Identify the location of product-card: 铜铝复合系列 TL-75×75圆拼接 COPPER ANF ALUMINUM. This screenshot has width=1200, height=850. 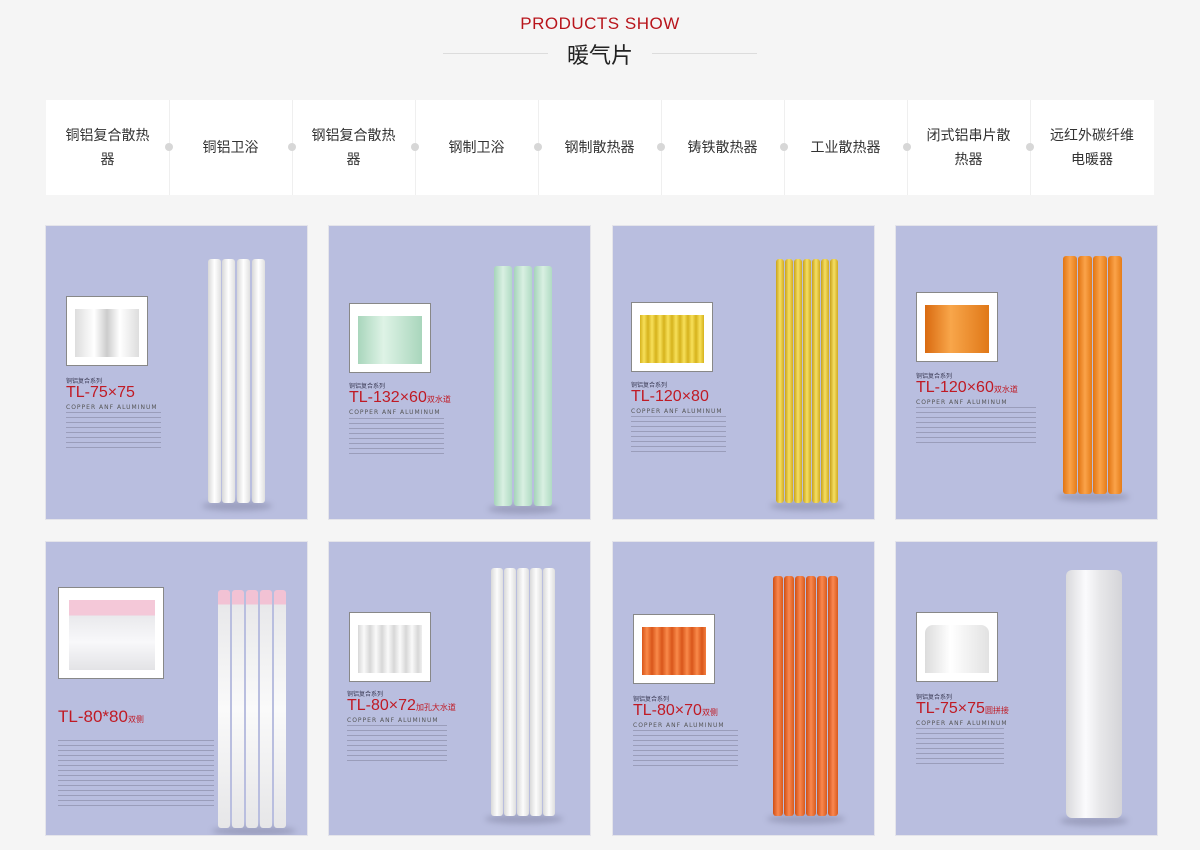
(1026, 688).